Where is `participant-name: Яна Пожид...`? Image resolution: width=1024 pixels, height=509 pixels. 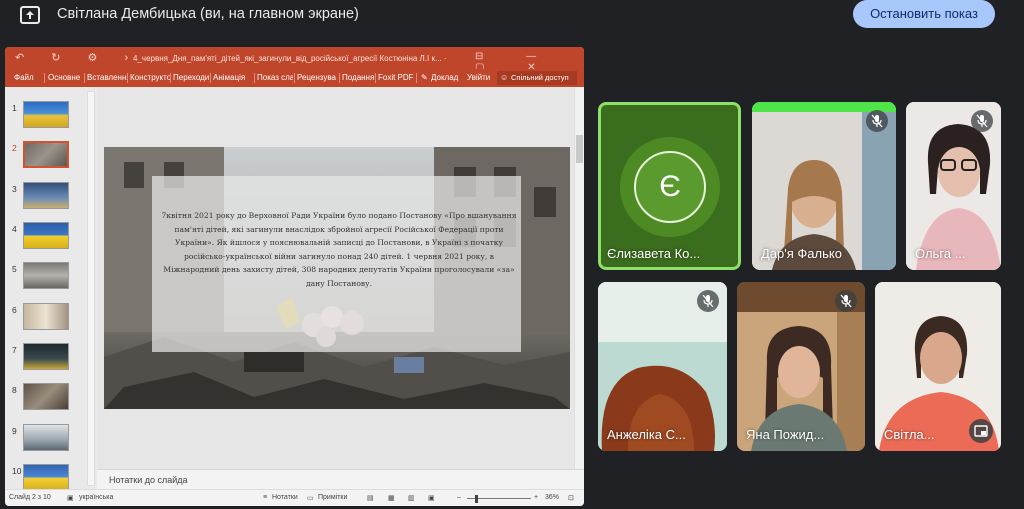
participant-name: Яна Пожид... is located at coordinates (785, 434).